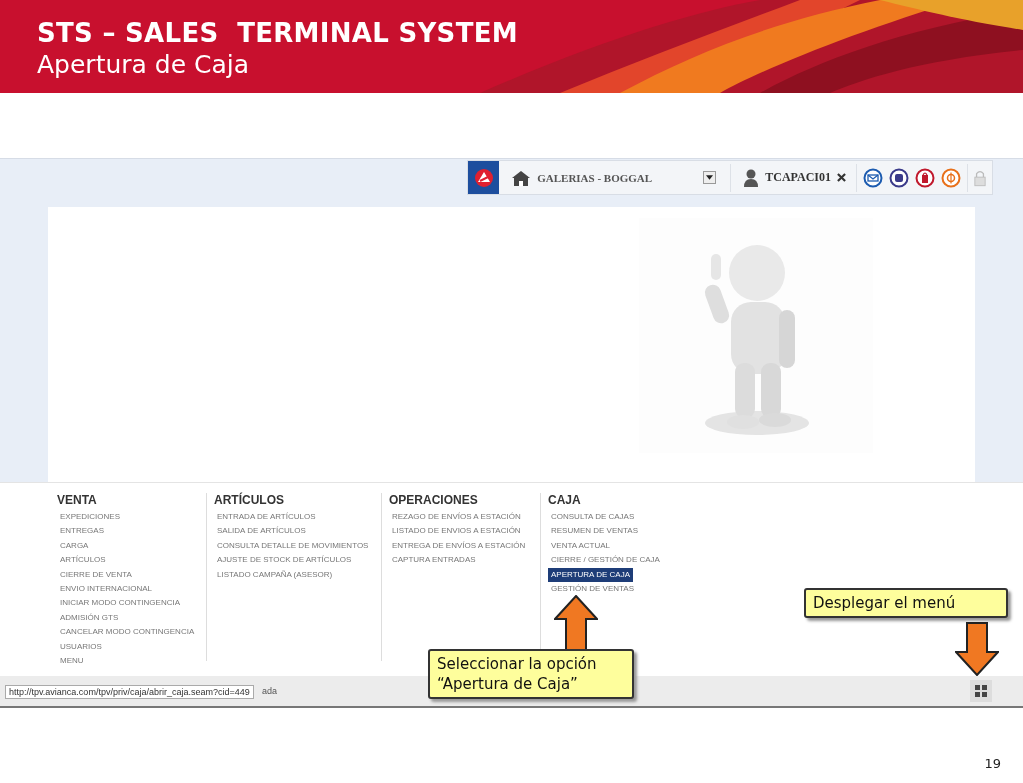 This screenshot has width=1023, height=783. I want to click on coin-button, so click(951, 177).